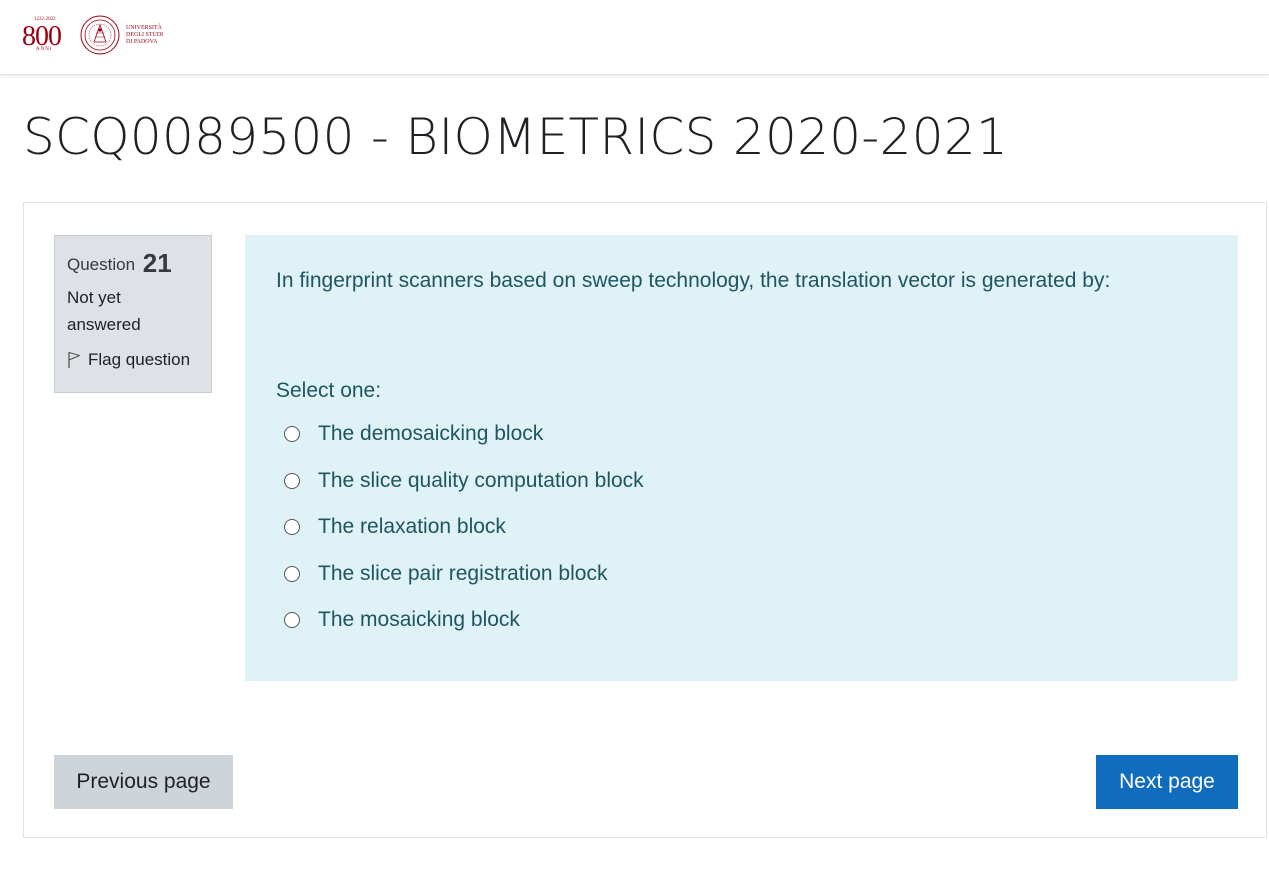 The image size is (1269, 874). Describe the element at coordinates (481, 481) in the screenshot. I see `answer-label: The slice quality computation block` at that location.